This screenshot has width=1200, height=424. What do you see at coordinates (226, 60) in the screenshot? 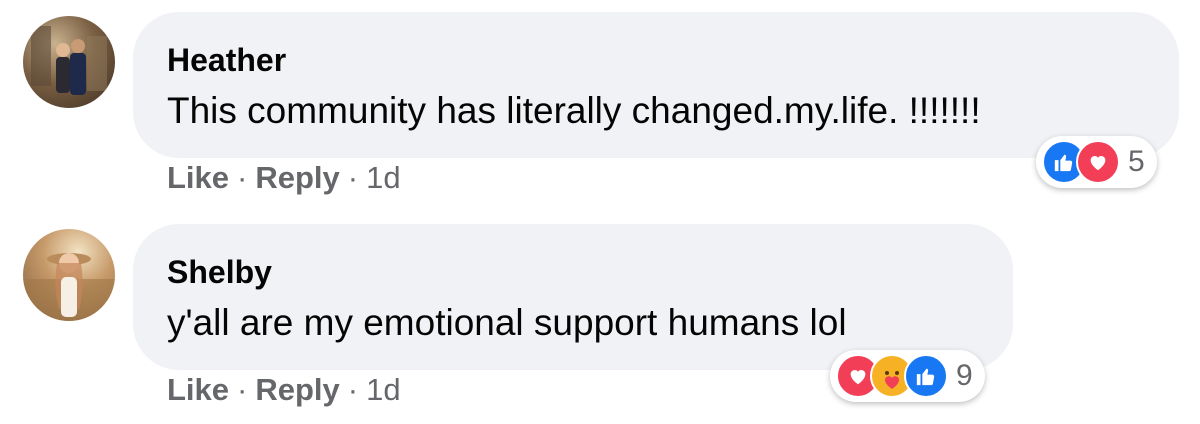
I see `comment-author: Heather` at bounding box center [226, 60].